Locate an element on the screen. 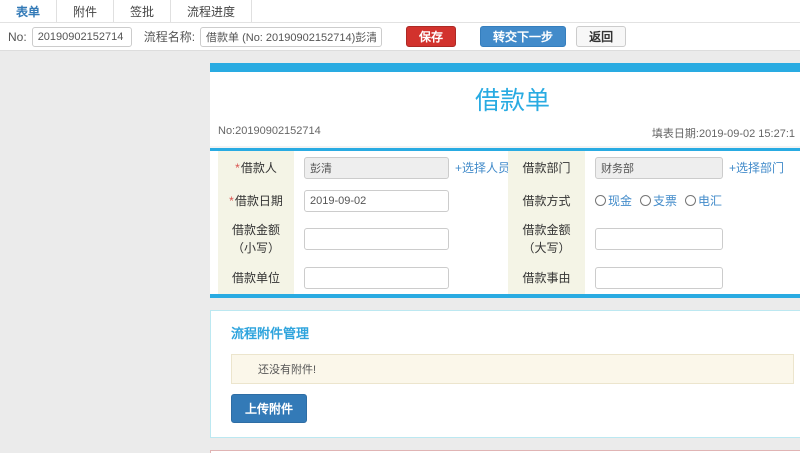  loan-unit-field is located at coordinates (401, 277).